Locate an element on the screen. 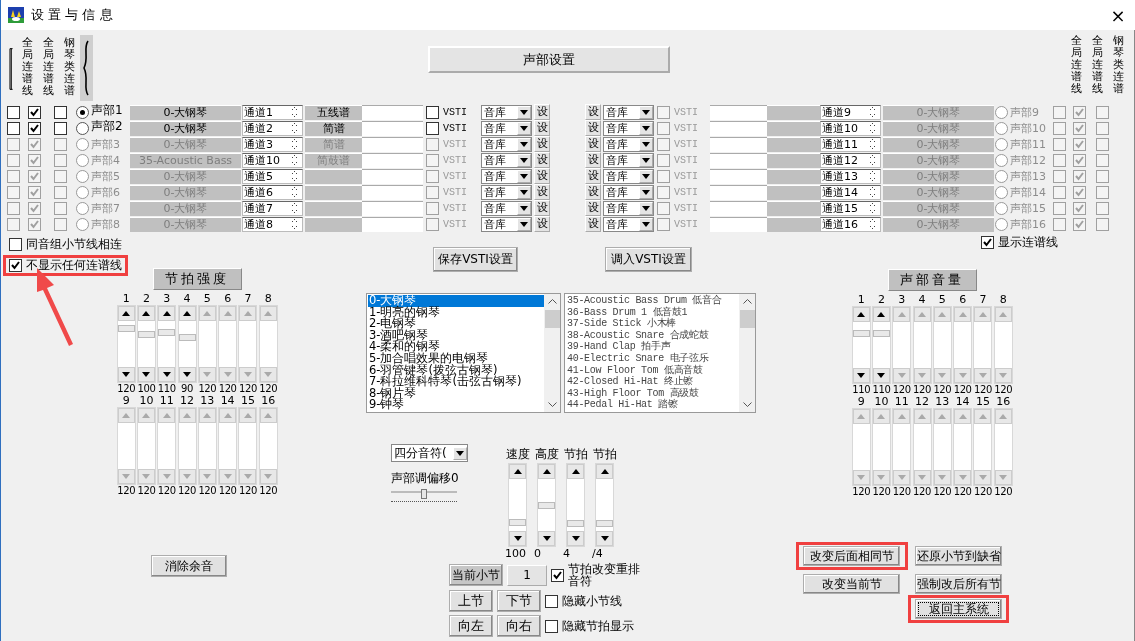  brace-button is located at coordinates (86, 68).